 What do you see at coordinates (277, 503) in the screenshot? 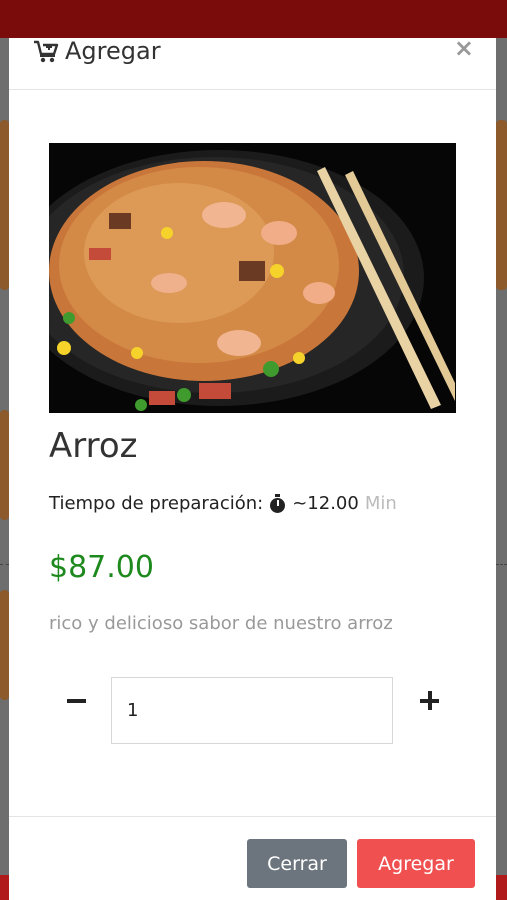
I see `stopwatch-icon` at bounding box center [277, 503].